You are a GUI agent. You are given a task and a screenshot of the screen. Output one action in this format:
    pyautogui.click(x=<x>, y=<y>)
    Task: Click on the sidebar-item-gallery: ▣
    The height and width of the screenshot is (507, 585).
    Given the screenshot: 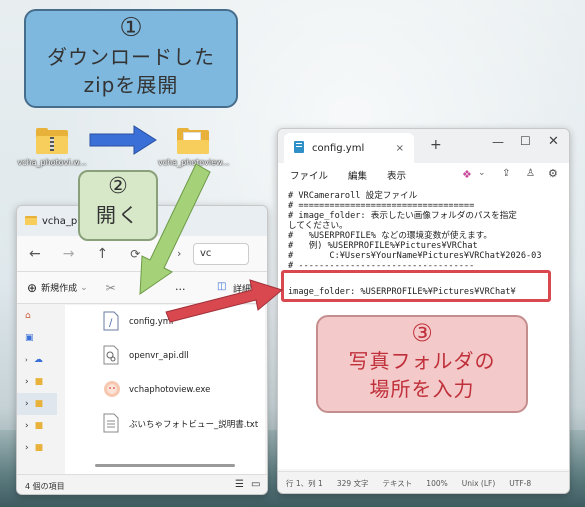 What is the action you would take?
    pyautogui.click(x=37, y=338)
    